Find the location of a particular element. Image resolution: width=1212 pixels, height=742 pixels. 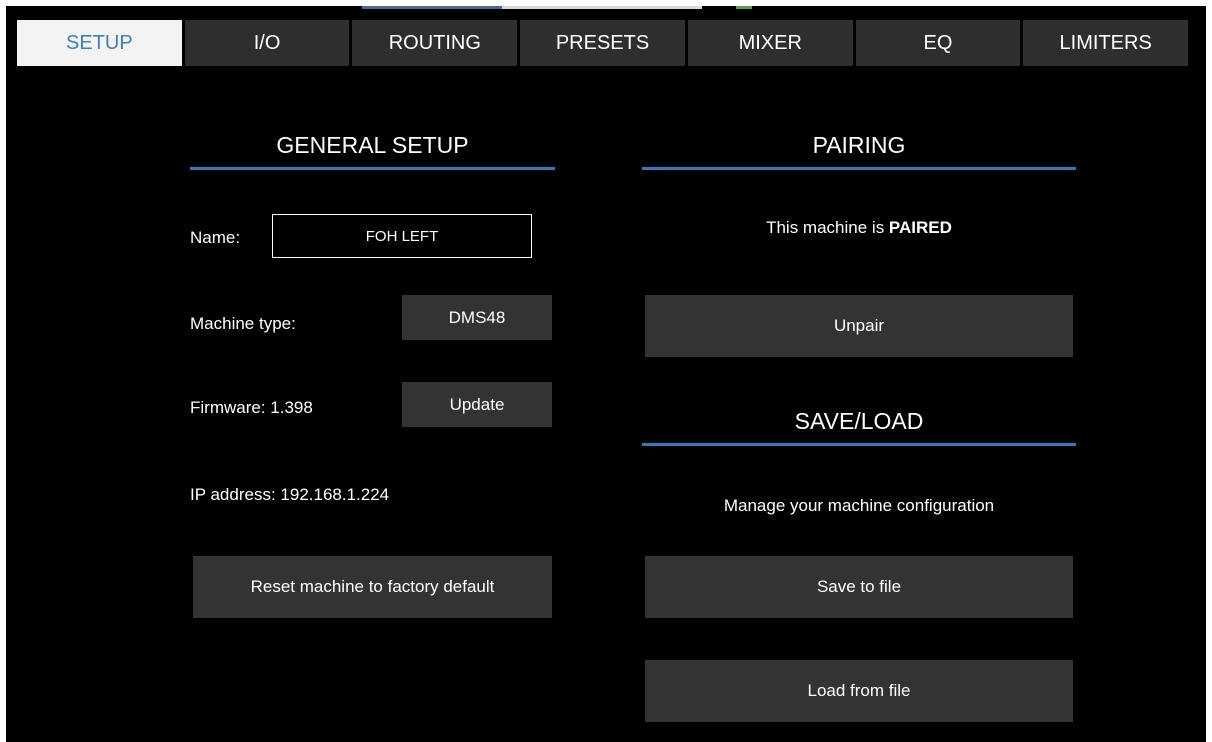

tab-mixer: MIXER is located at coordinates (770, 43).